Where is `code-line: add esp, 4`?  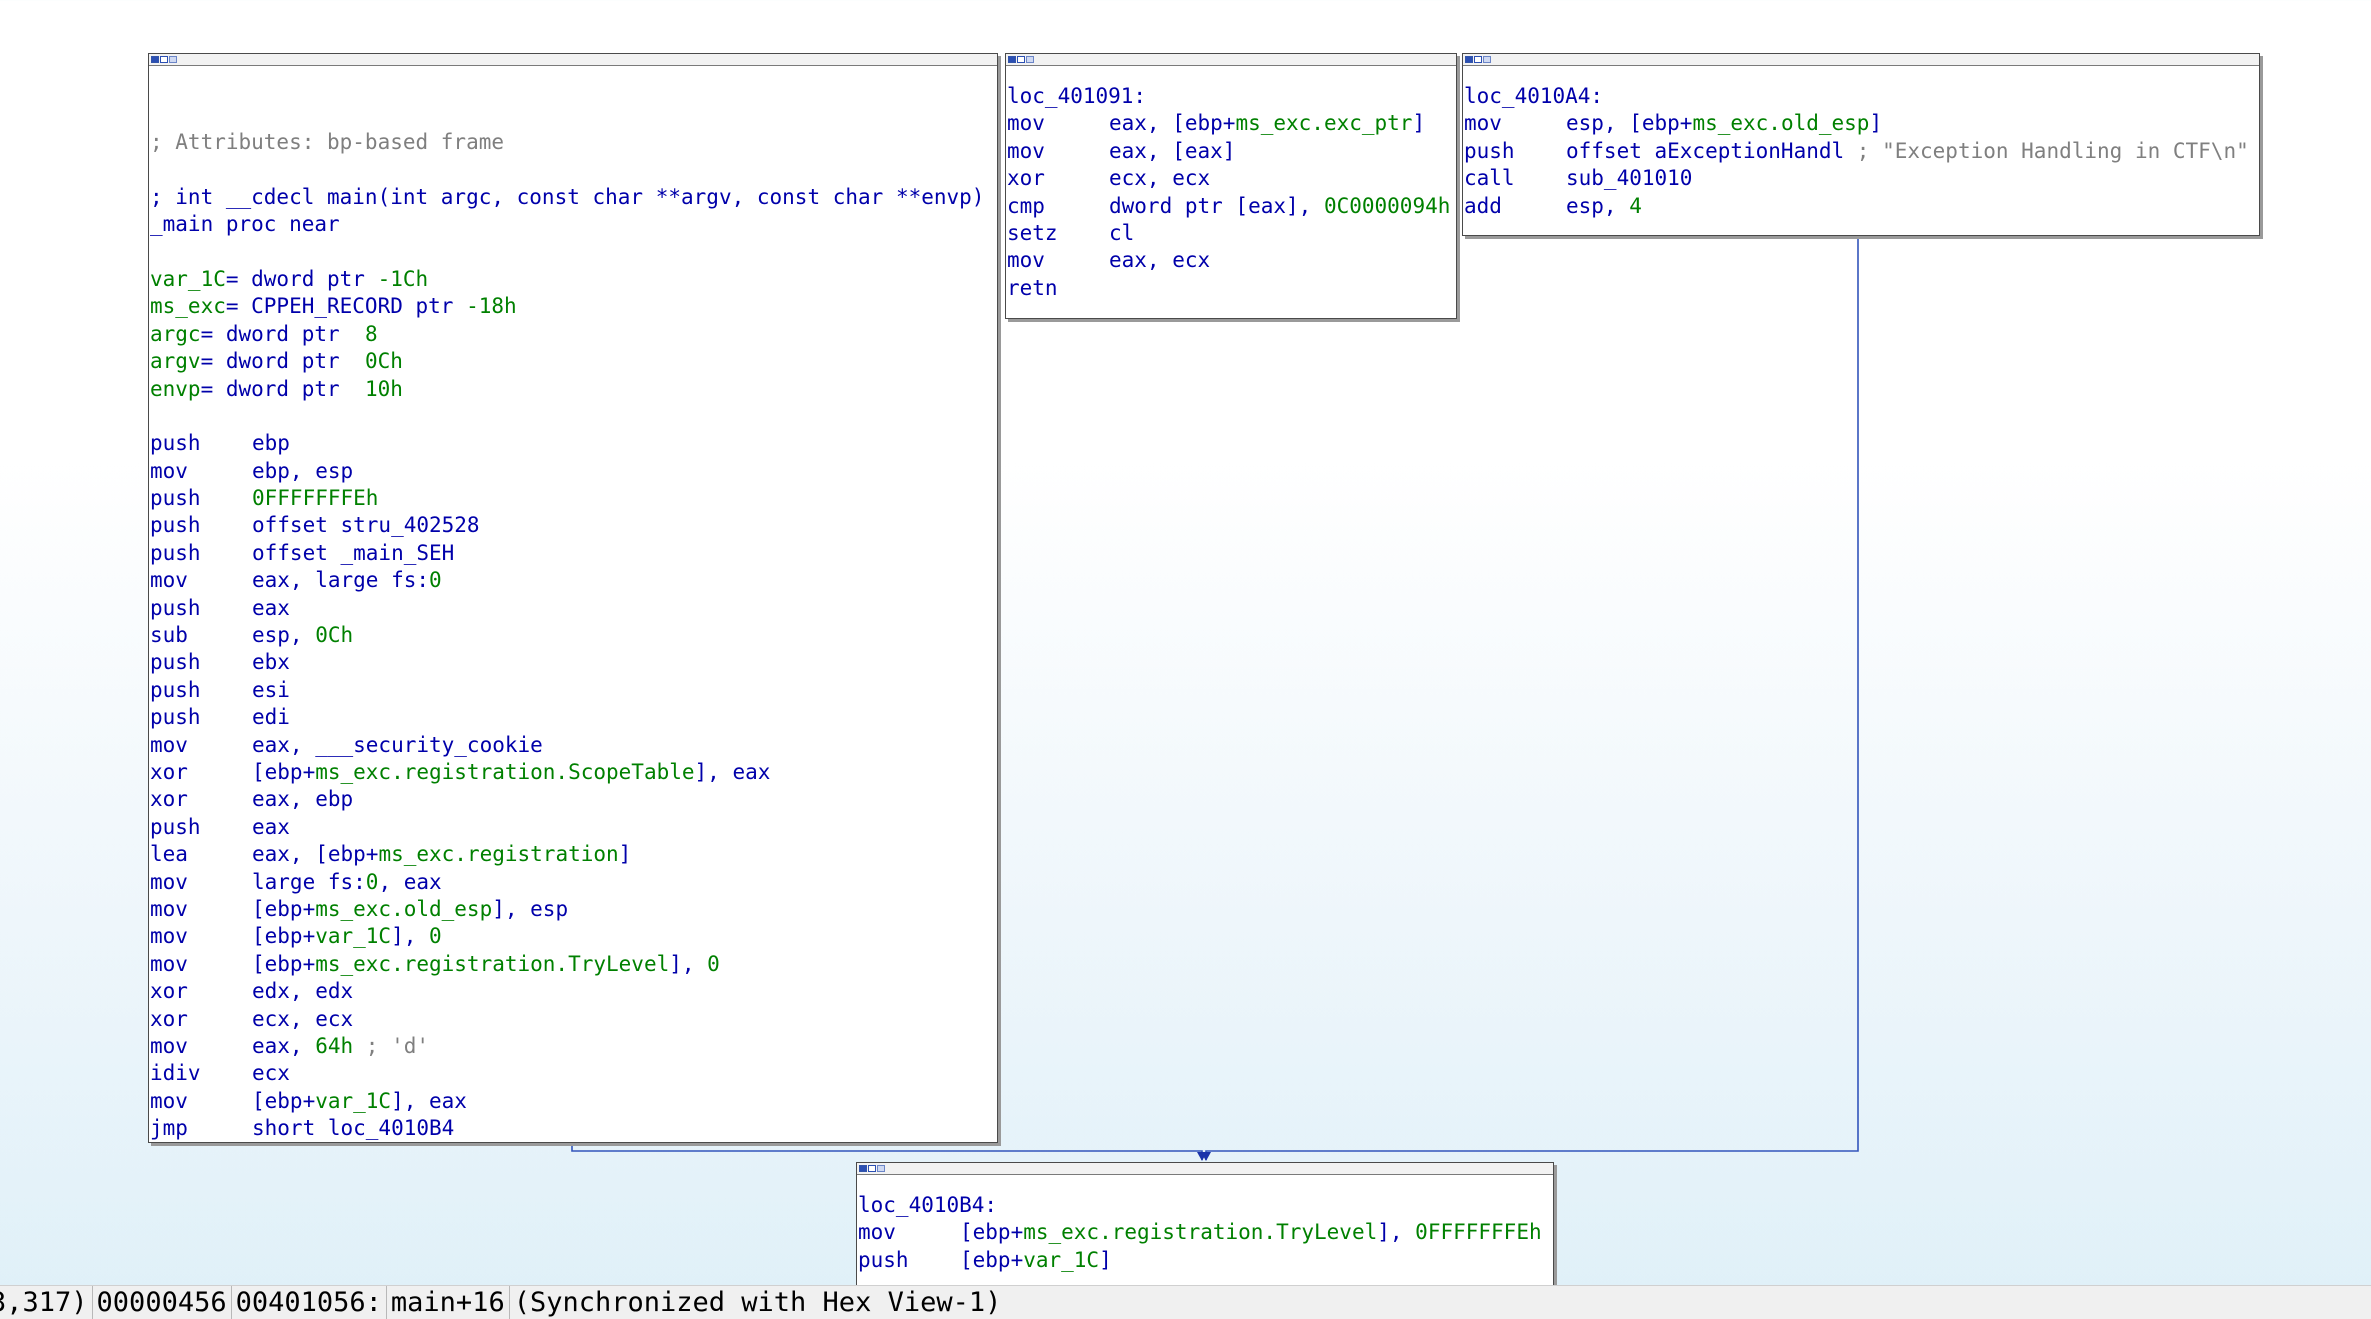 code-line: add esp, 4 is located at coordinates (1861, 206).